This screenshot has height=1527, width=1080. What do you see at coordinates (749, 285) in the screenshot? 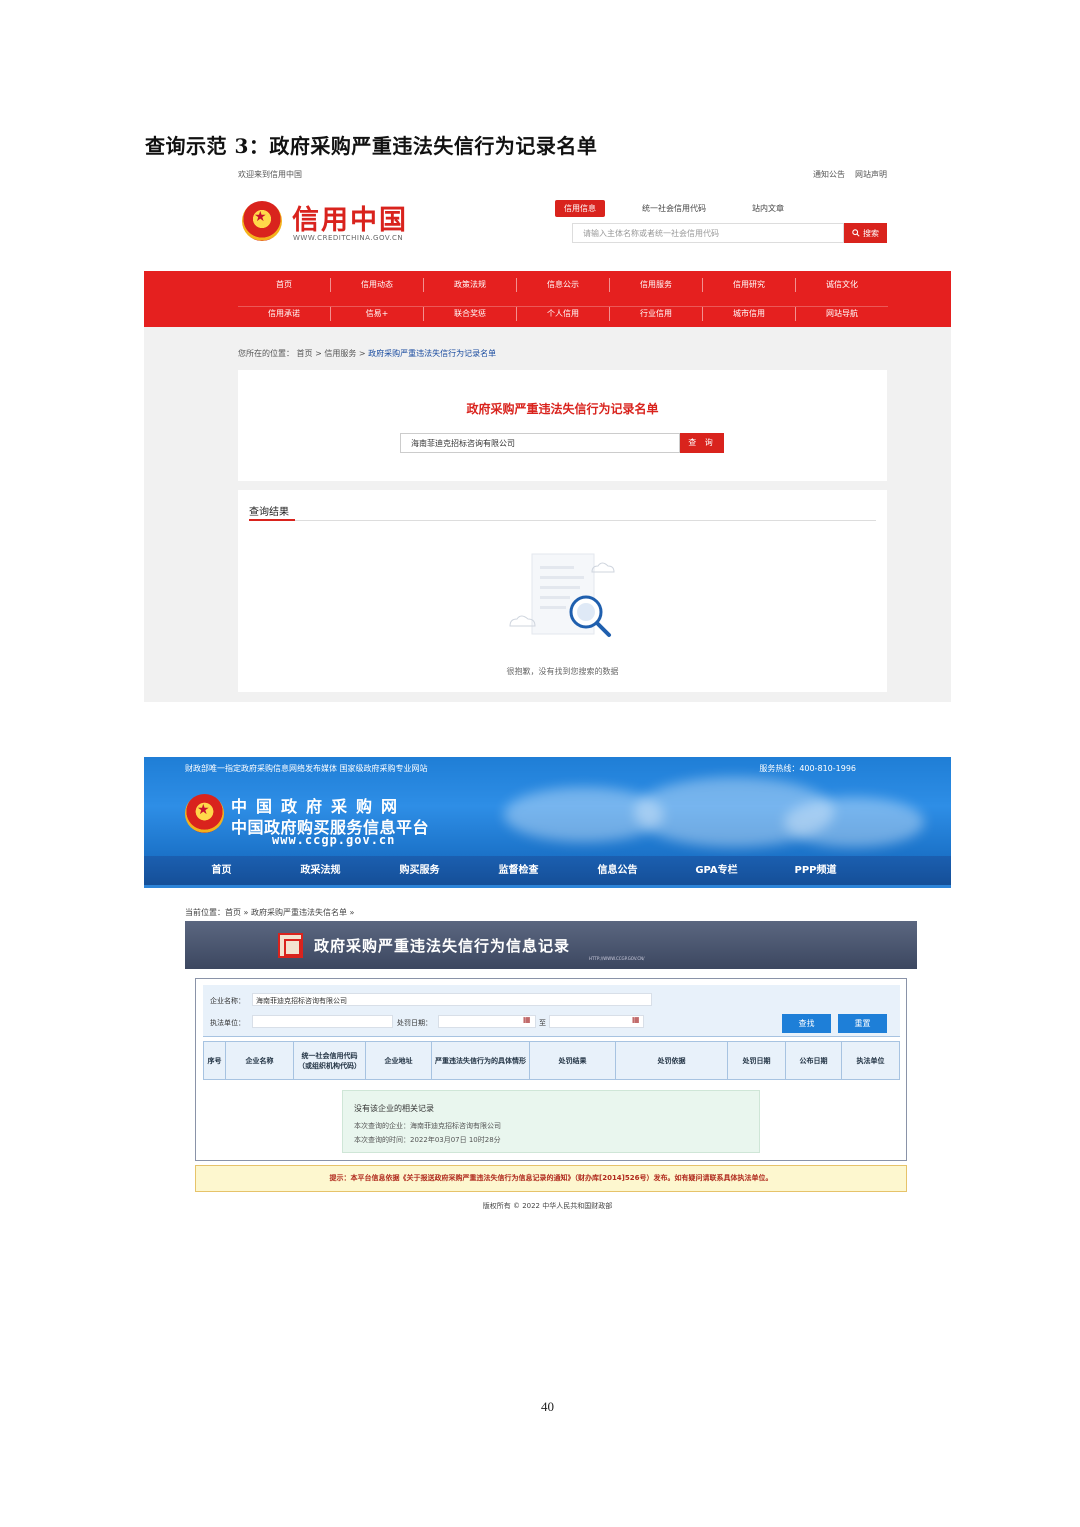
I see `nav-item: 信用研究` at bounding box center [749, 285].